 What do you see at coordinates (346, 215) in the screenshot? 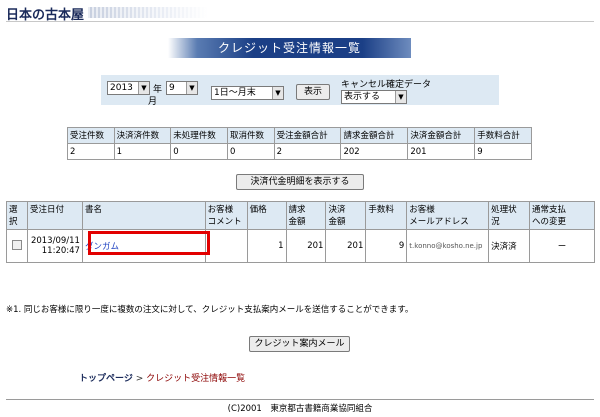
I see `header-settlement-amount: 決済 金額` at bounding box center [346, 215].